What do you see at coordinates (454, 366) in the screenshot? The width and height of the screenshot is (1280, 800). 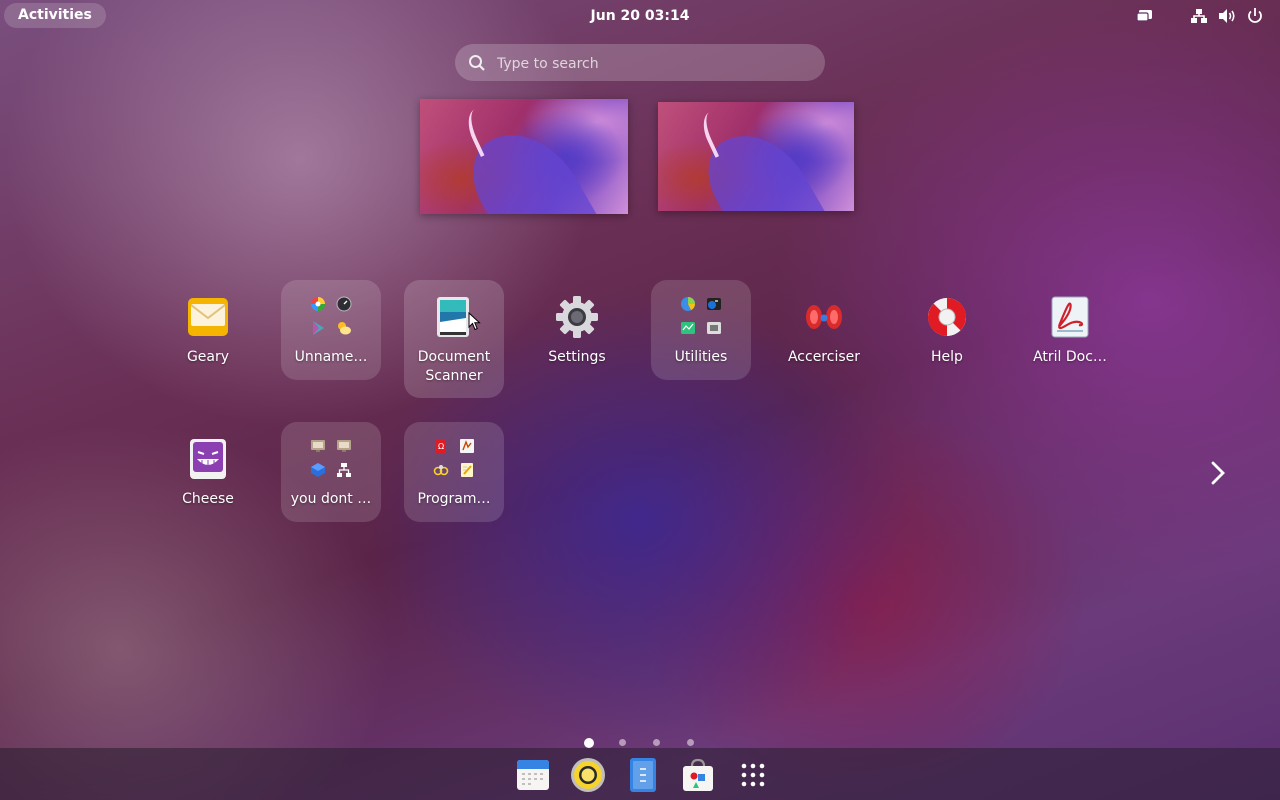 I see `app-label: Document Scanner` at bounding box center [454, 366].